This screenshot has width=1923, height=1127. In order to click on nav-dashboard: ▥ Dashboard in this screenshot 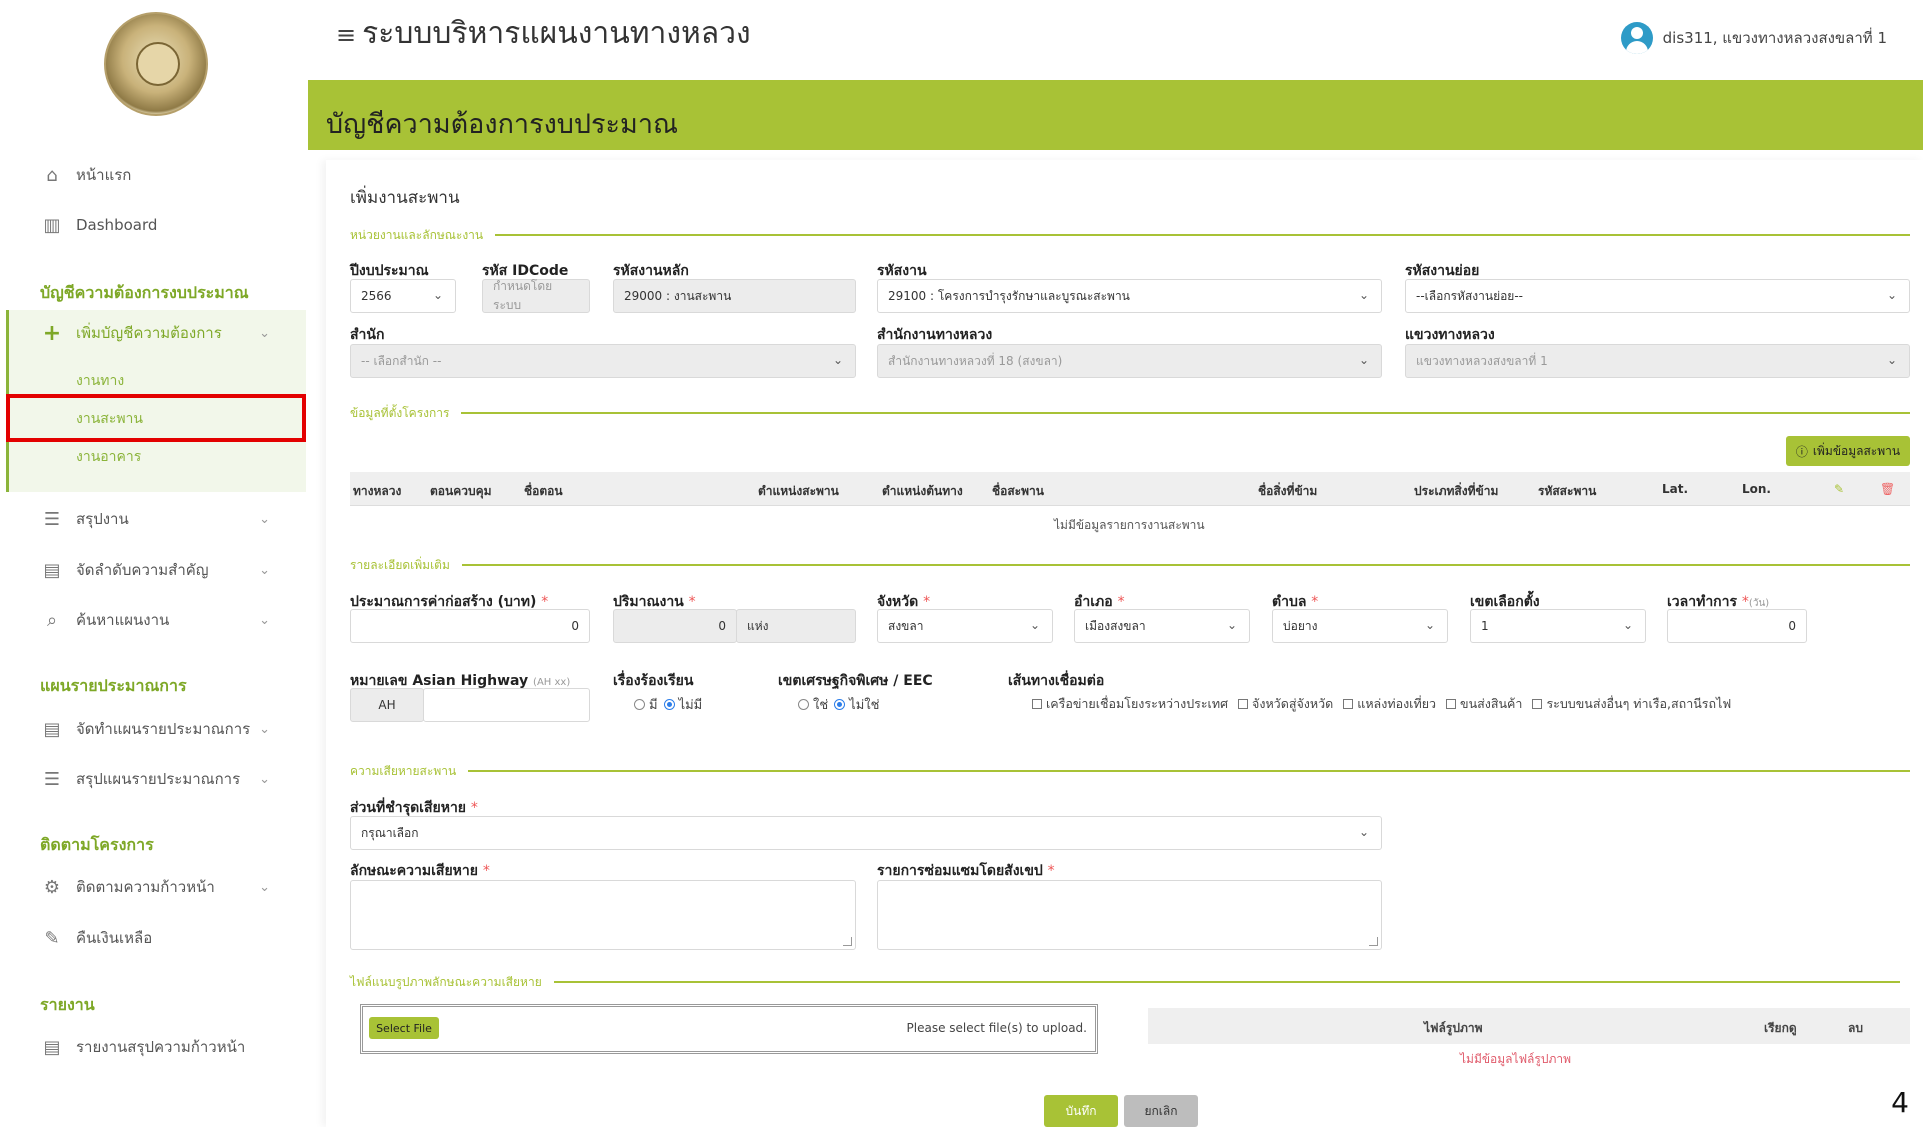, I will do `click(155, 225)`.